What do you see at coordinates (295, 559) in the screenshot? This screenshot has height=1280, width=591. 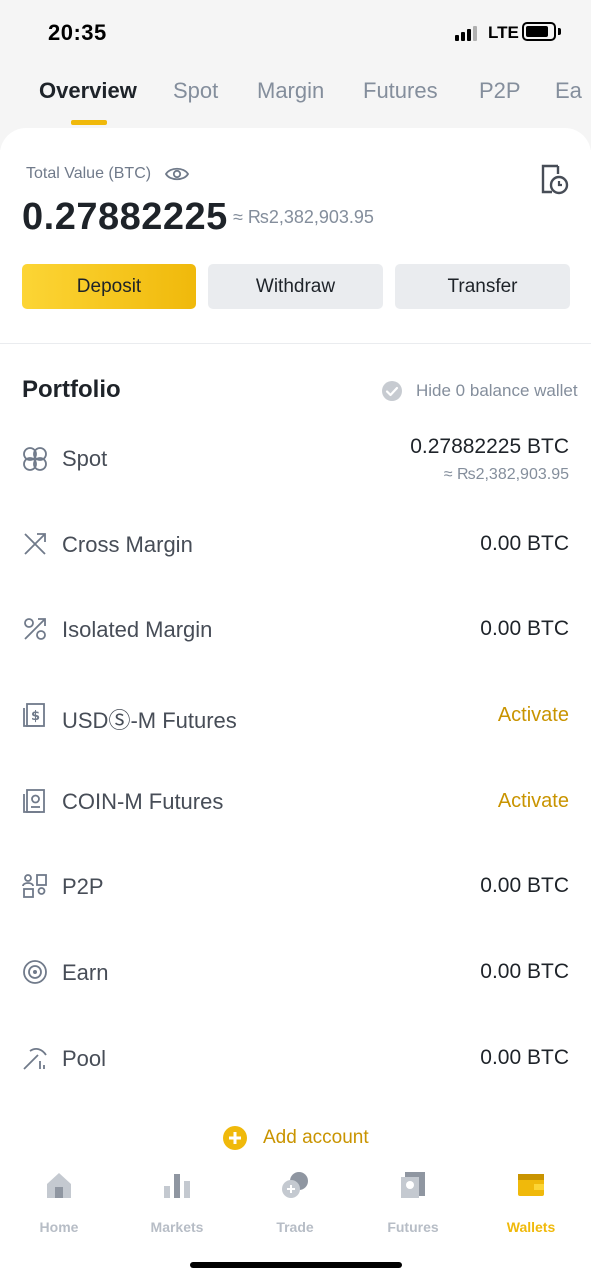 I see `account-row-cross-margin: Cross Margin 0.00 BTC` at bounding box center [295, 559].